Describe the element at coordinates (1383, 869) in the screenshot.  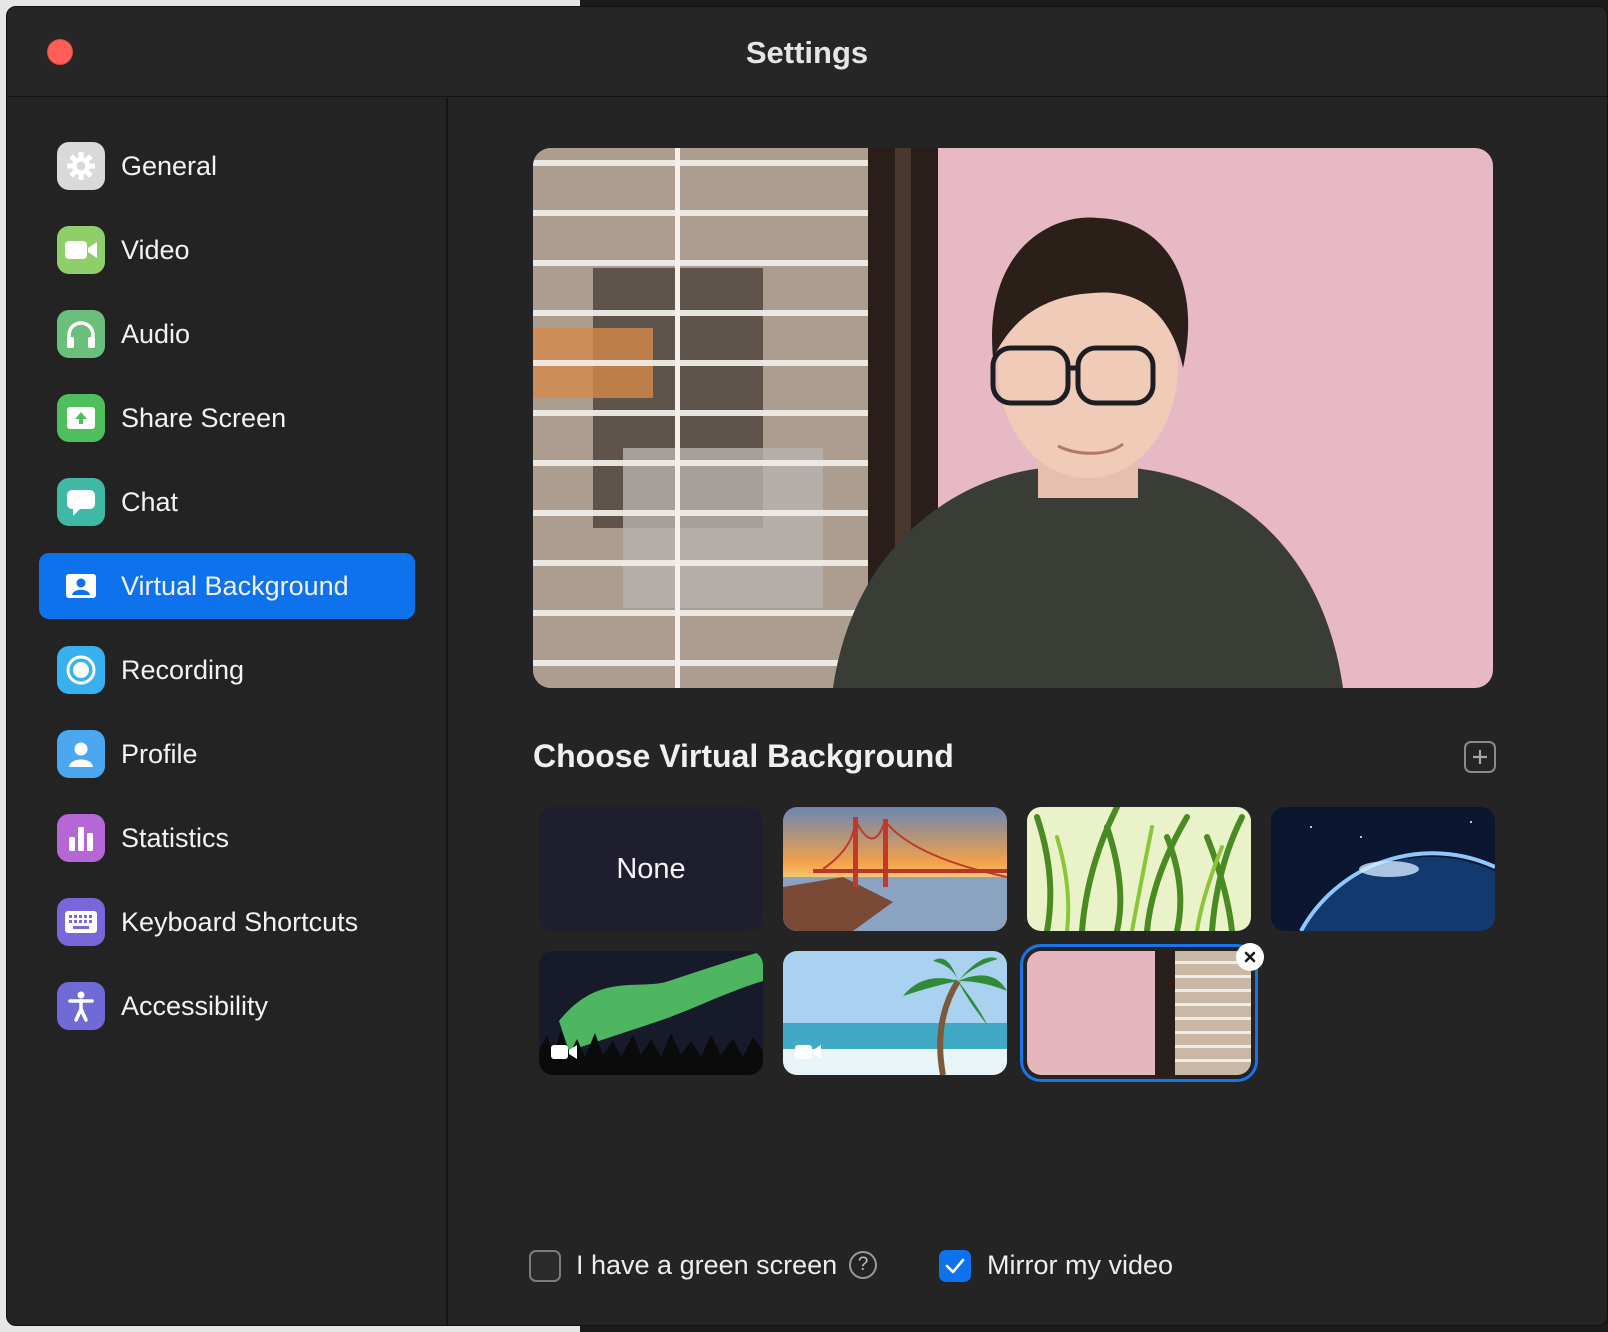
I see `background-earth-space` at that location.